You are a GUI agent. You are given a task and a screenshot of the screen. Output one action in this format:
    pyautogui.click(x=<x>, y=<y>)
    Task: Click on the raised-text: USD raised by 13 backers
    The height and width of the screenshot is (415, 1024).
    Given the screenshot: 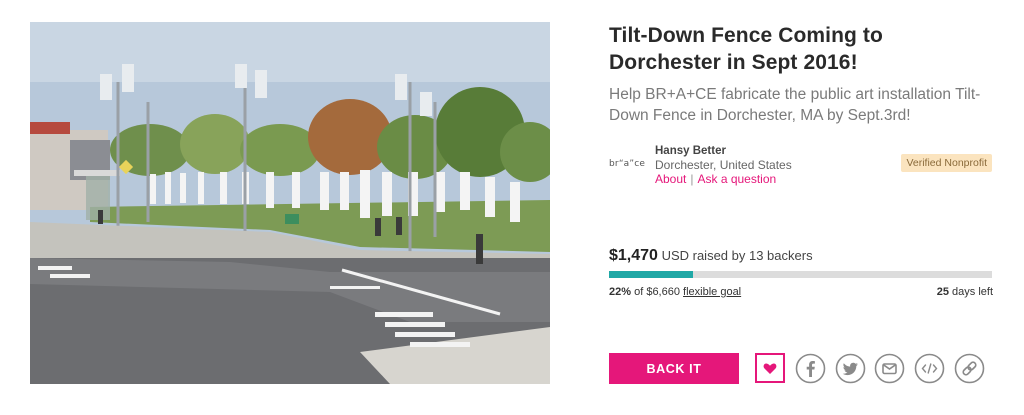 What is the action you would take?
    pyautogui.click(x=737, y=255)
    